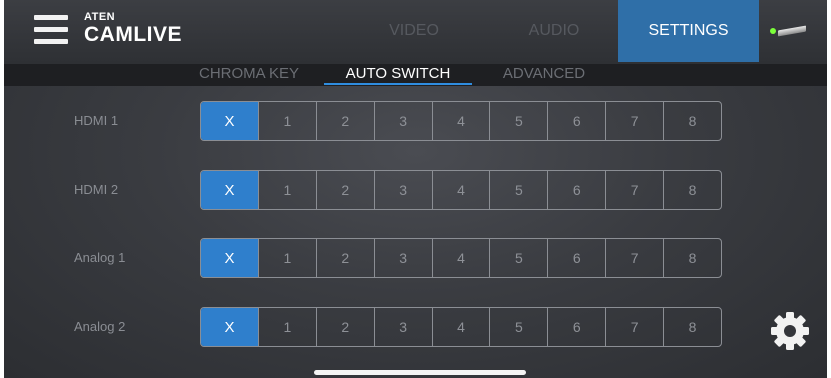 The width and height of the screenshot is (831, 378). Describe the element at coordinates (398, 74) in the screenshot. I see `subtab-auto-switch: AUTO SWITCH` at that location.